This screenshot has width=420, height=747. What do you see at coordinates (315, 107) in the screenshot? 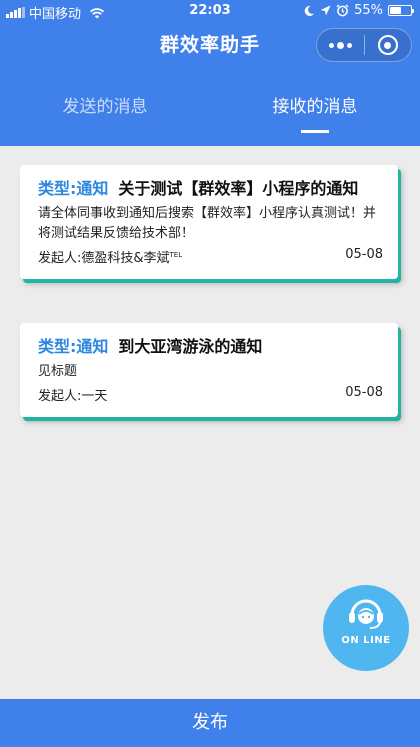
I see `tab-received-label: 接收的消息` at bounding box center [315, 107].